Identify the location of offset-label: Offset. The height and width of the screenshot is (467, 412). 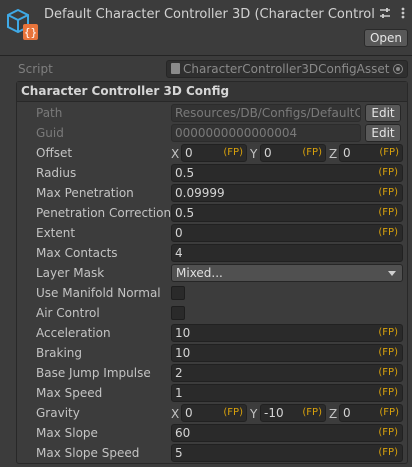
(54, 153).